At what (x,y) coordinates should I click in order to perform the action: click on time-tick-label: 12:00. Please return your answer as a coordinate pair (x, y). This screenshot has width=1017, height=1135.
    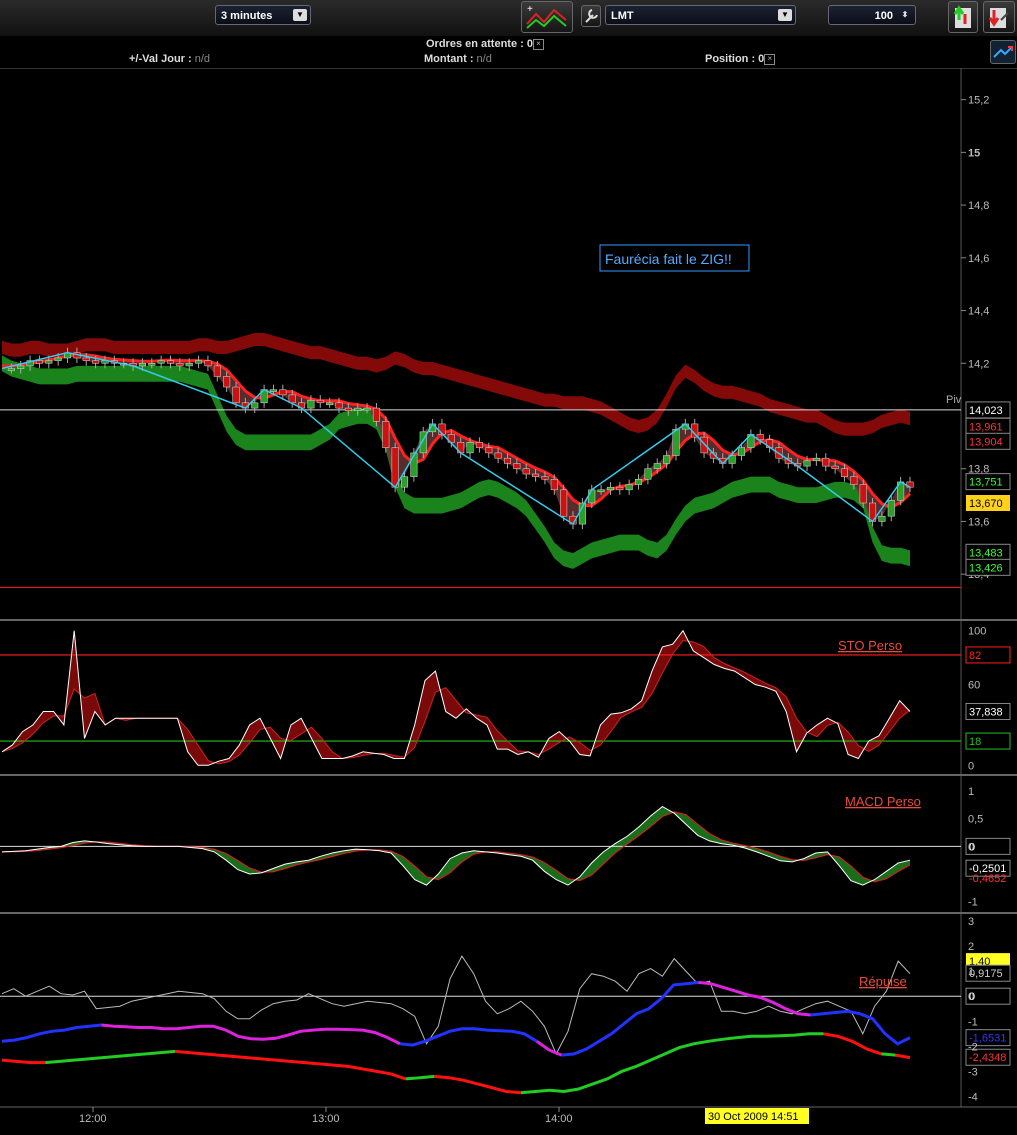
    Looking at the image, I should click on (93, 1119).